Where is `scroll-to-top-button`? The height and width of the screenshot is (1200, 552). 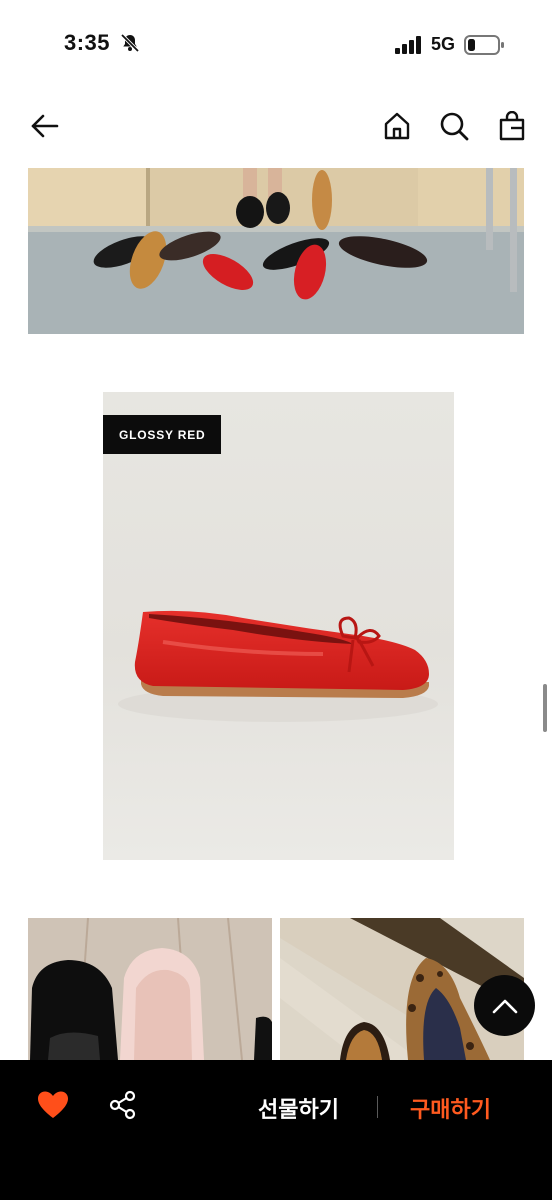 scroll-to-top-button is located at coordinates (504, 1005).